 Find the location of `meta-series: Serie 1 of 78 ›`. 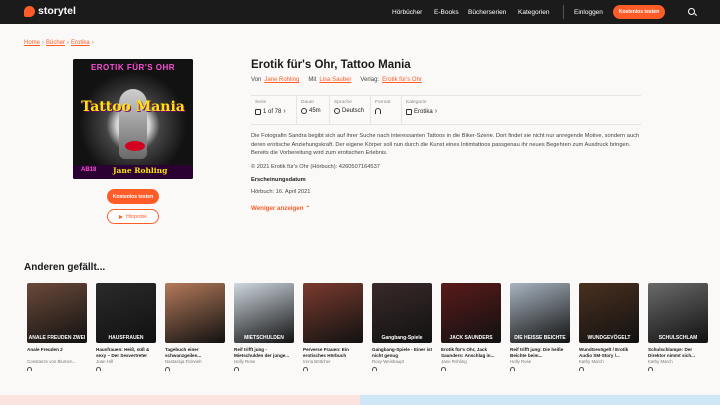

meta-series: Serie 1 of 78 › is located at coordinates (274, 110).